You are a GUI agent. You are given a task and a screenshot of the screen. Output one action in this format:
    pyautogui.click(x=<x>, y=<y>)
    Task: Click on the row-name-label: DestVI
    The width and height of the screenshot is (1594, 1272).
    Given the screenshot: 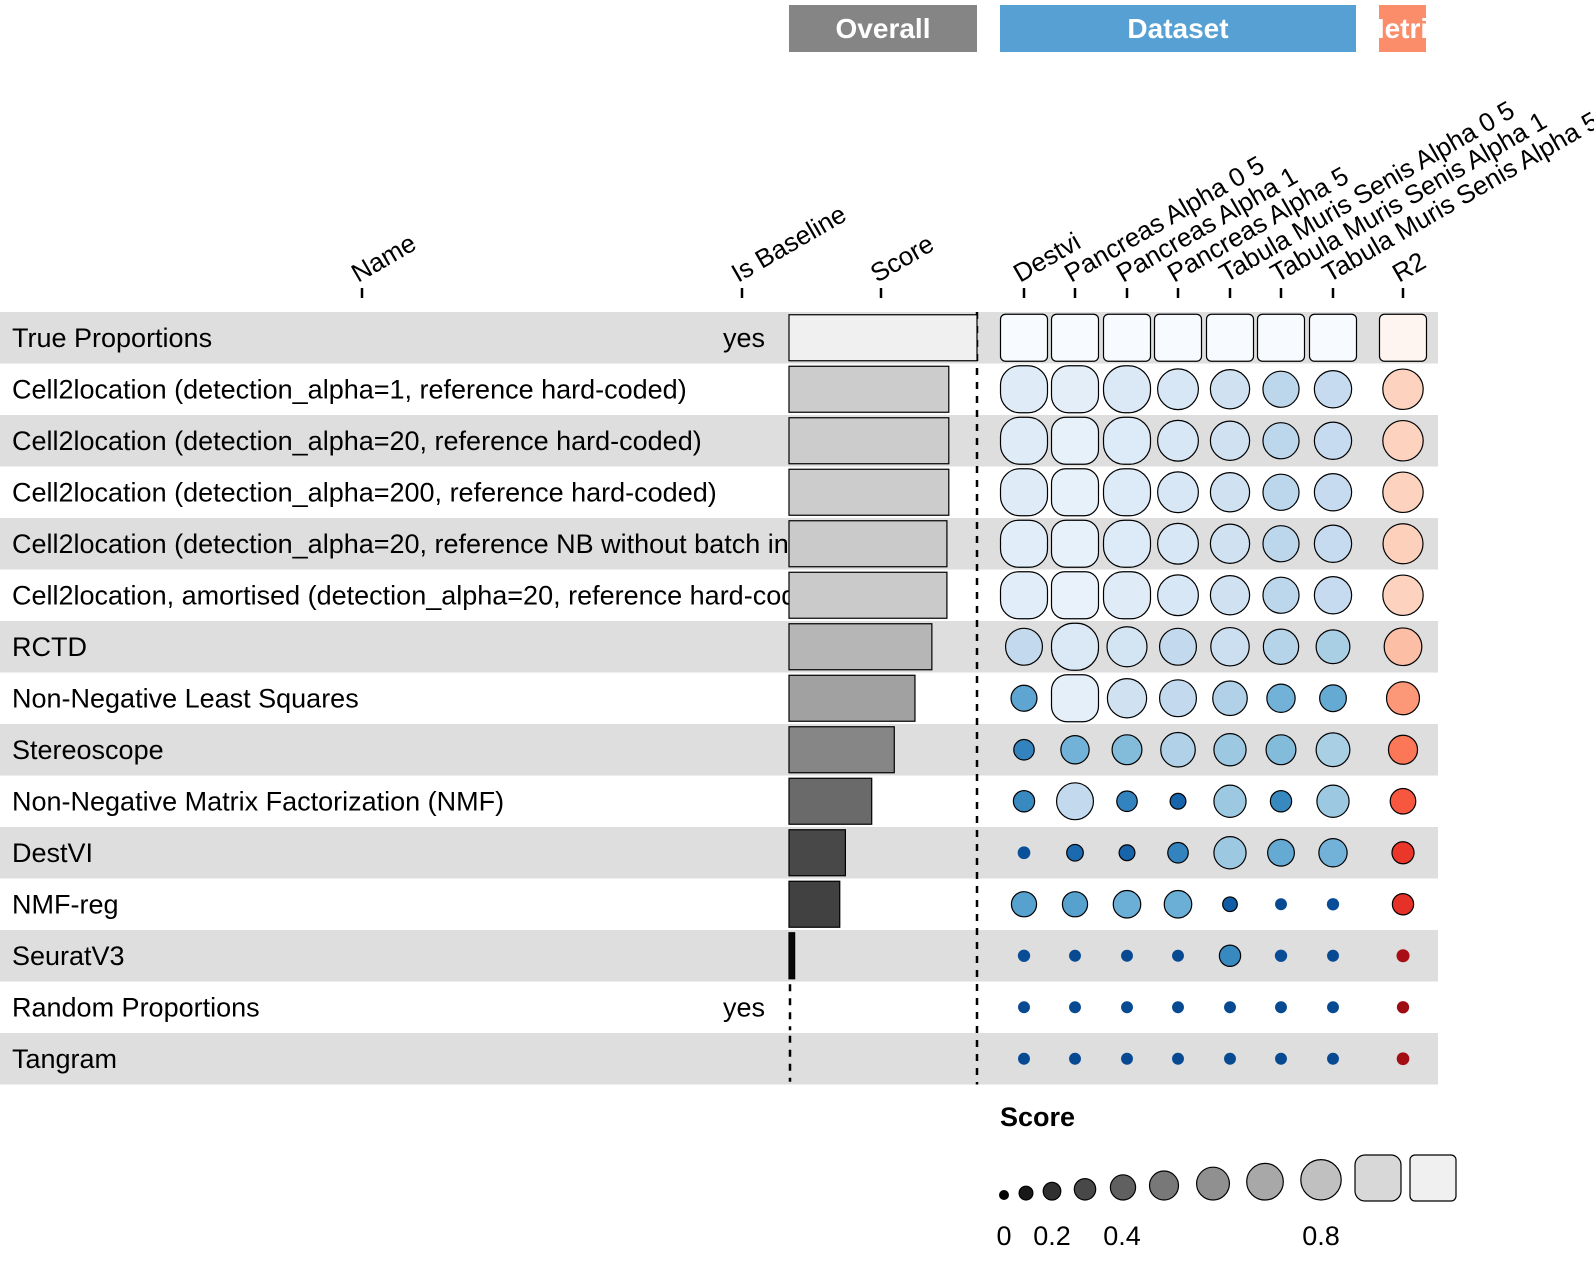 What is the action you would take?
    pyautogui.click(x=52, y=853)
    